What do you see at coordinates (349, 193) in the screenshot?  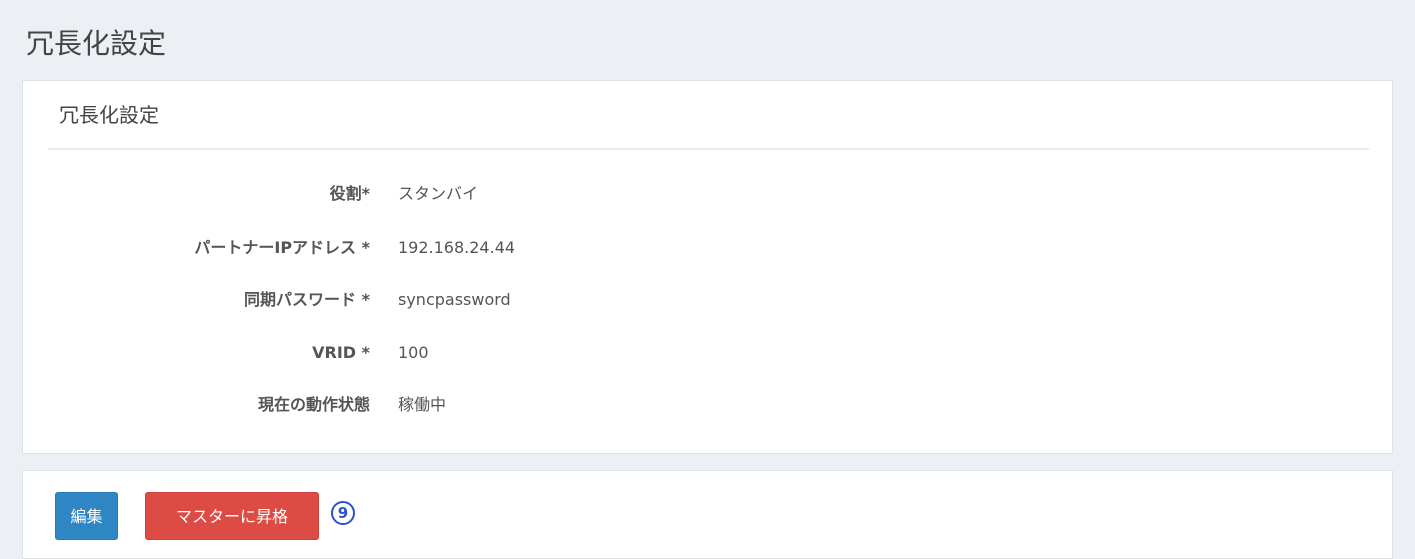 I see `role-label: 役割*` at bounding box center [349, 193].